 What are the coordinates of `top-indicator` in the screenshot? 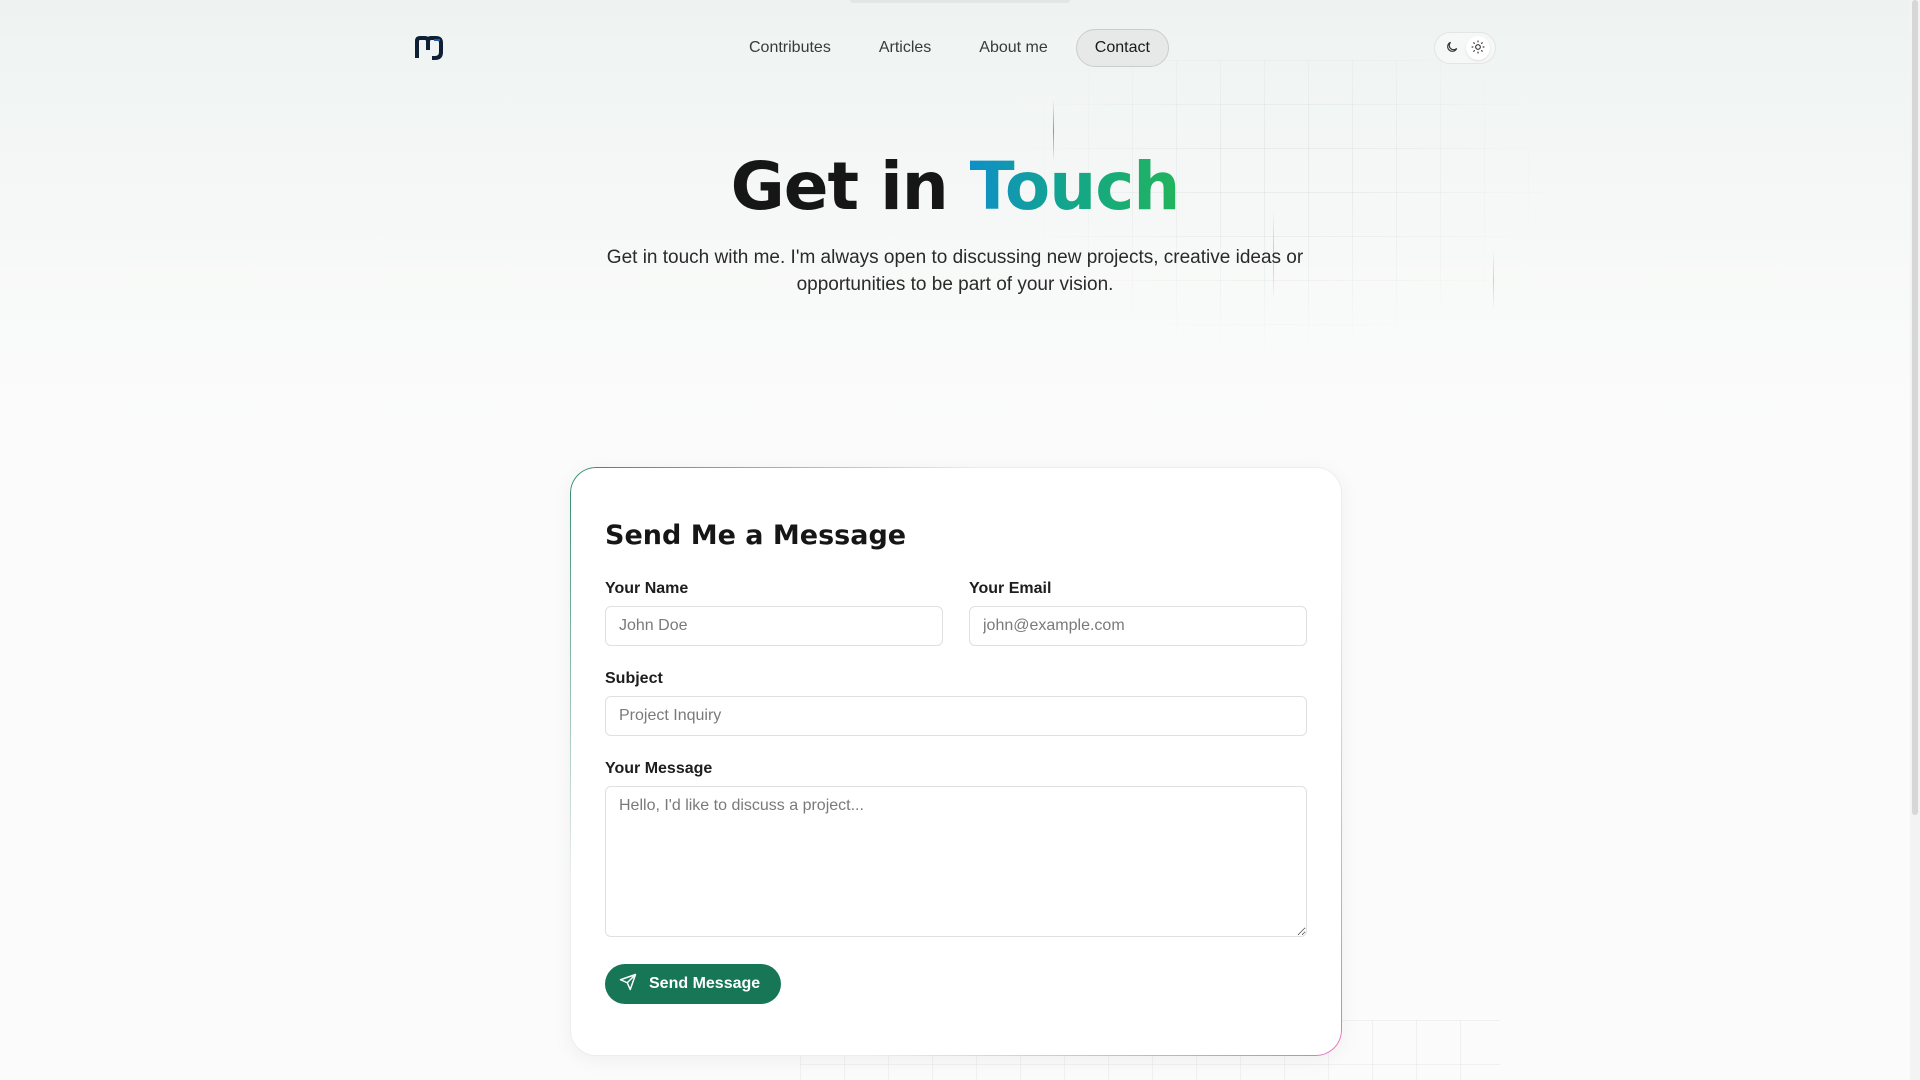 It's located at (960, 1).